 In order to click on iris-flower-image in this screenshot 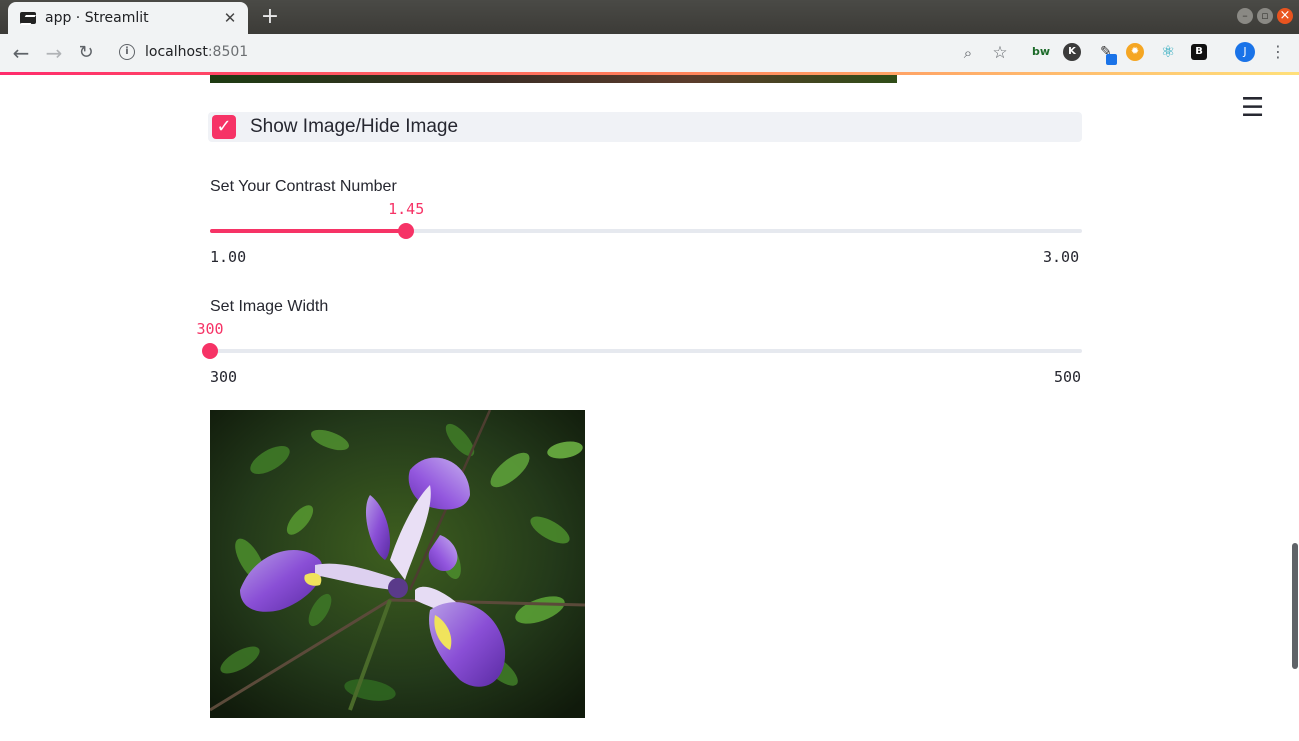, I will do `click(397, 564)`.